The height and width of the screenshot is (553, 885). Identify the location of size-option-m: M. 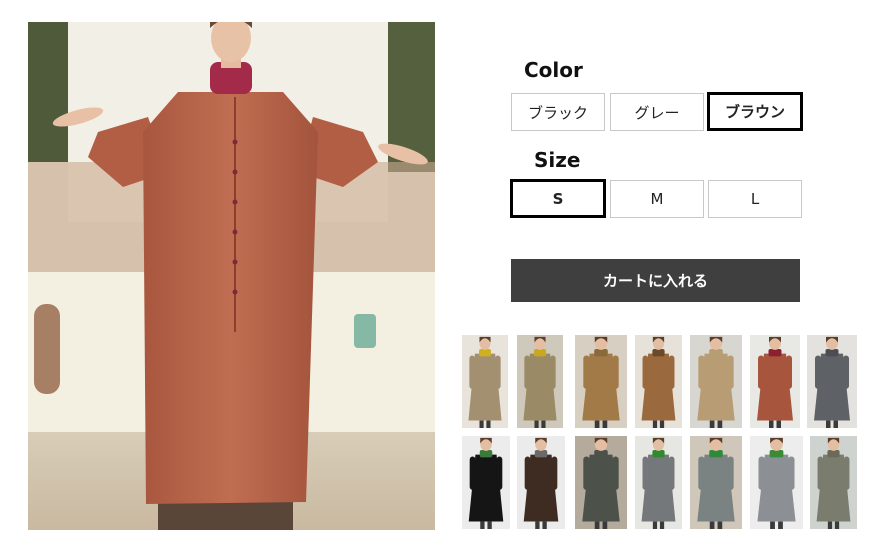
(657, 199).